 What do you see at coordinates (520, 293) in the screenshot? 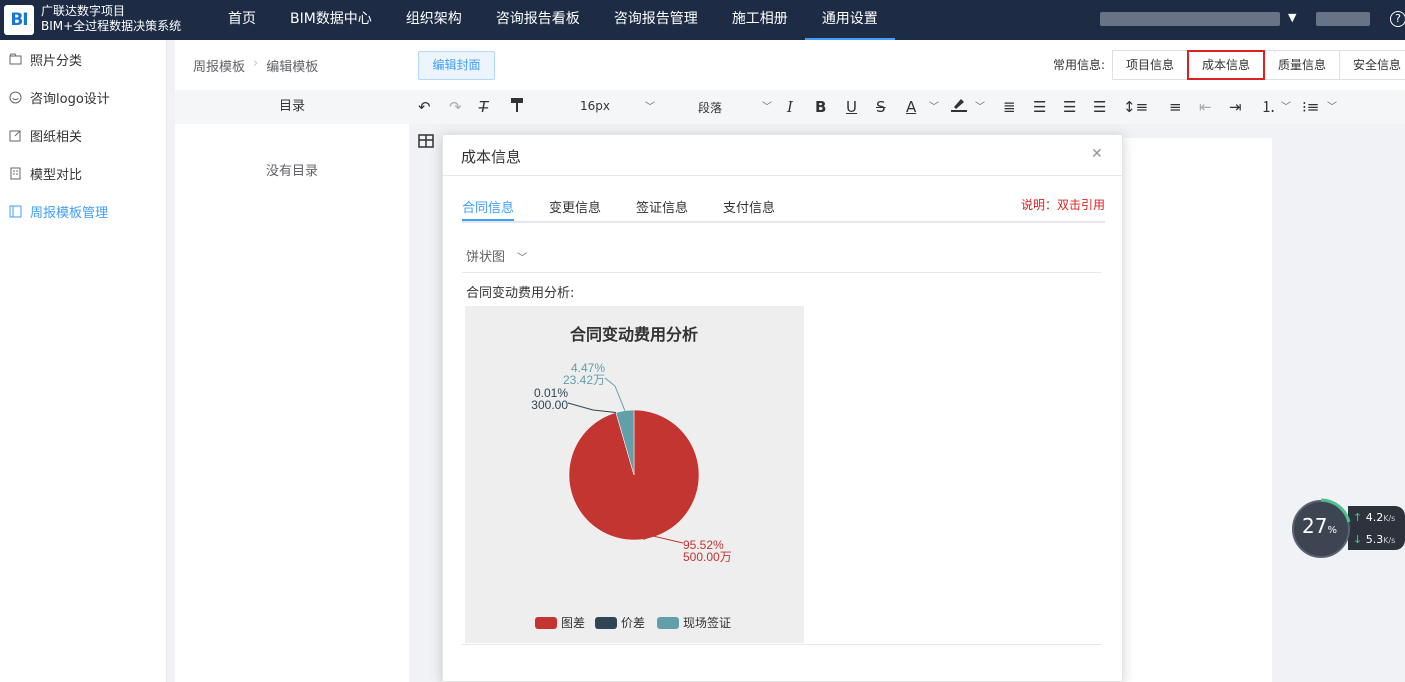
I see `chart-caption: 合同变动费用分析:` at bounding box center [520, 293].